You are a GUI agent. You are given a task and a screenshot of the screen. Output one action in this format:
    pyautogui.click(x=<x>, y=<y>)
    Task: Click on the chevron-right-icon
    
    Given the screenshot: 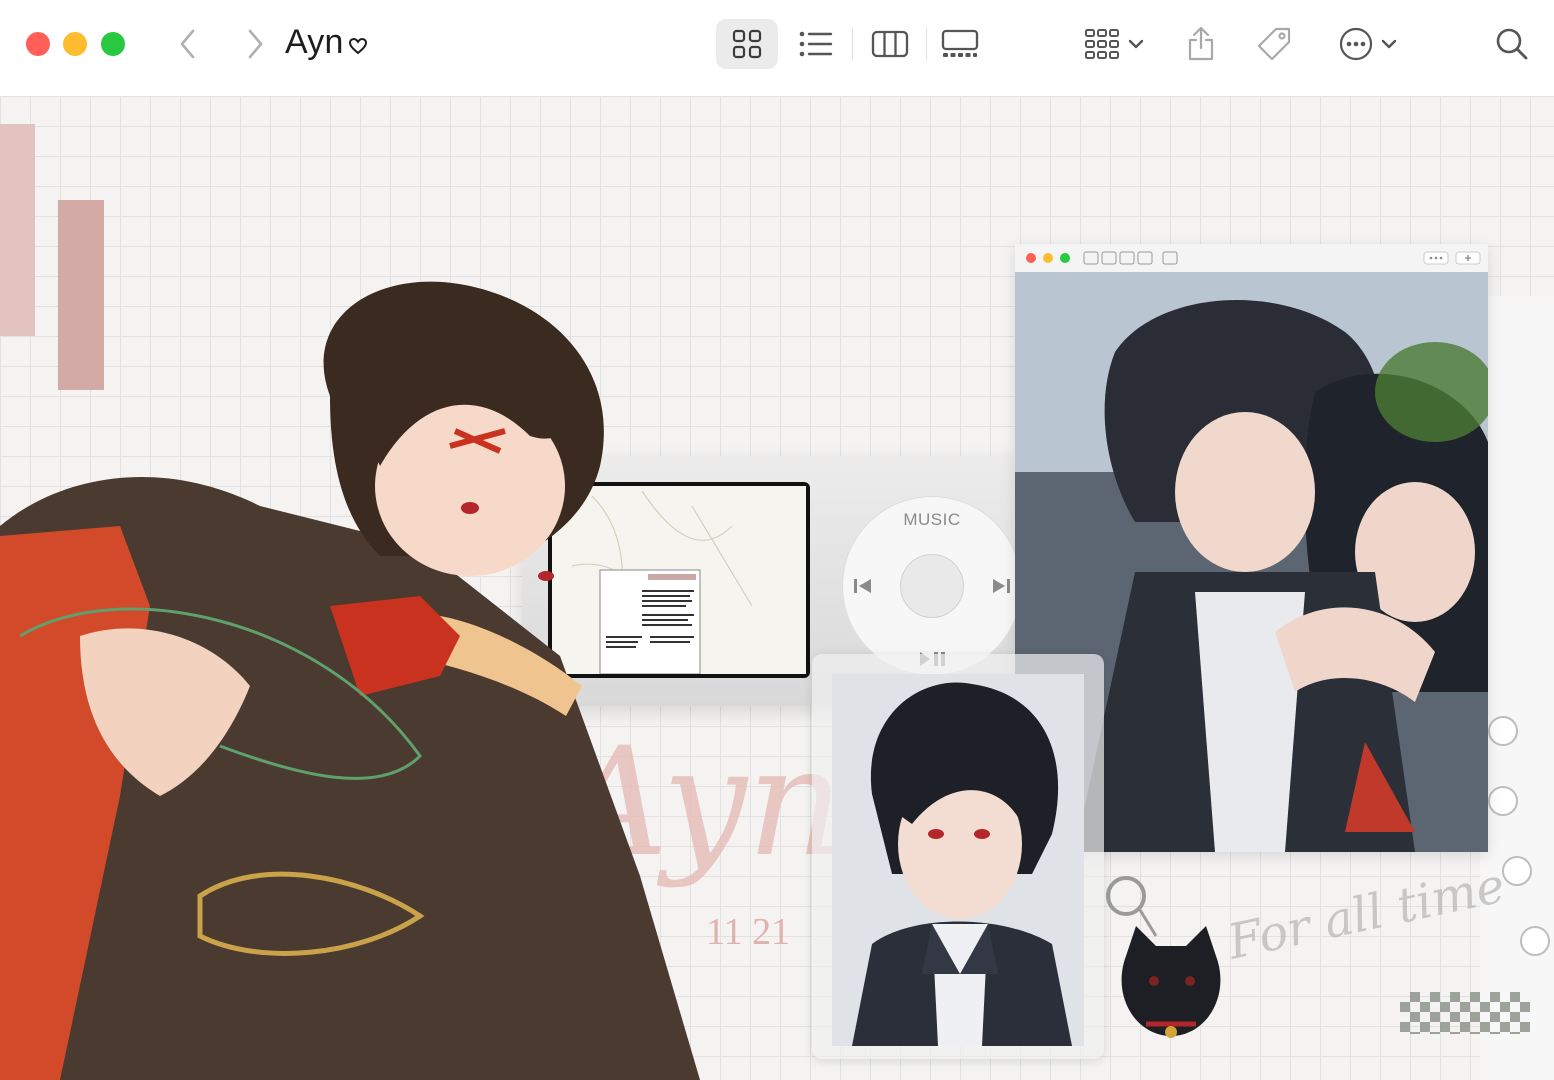 What is the action you would take?
    pyautogui.click(x=255, y=44)
    